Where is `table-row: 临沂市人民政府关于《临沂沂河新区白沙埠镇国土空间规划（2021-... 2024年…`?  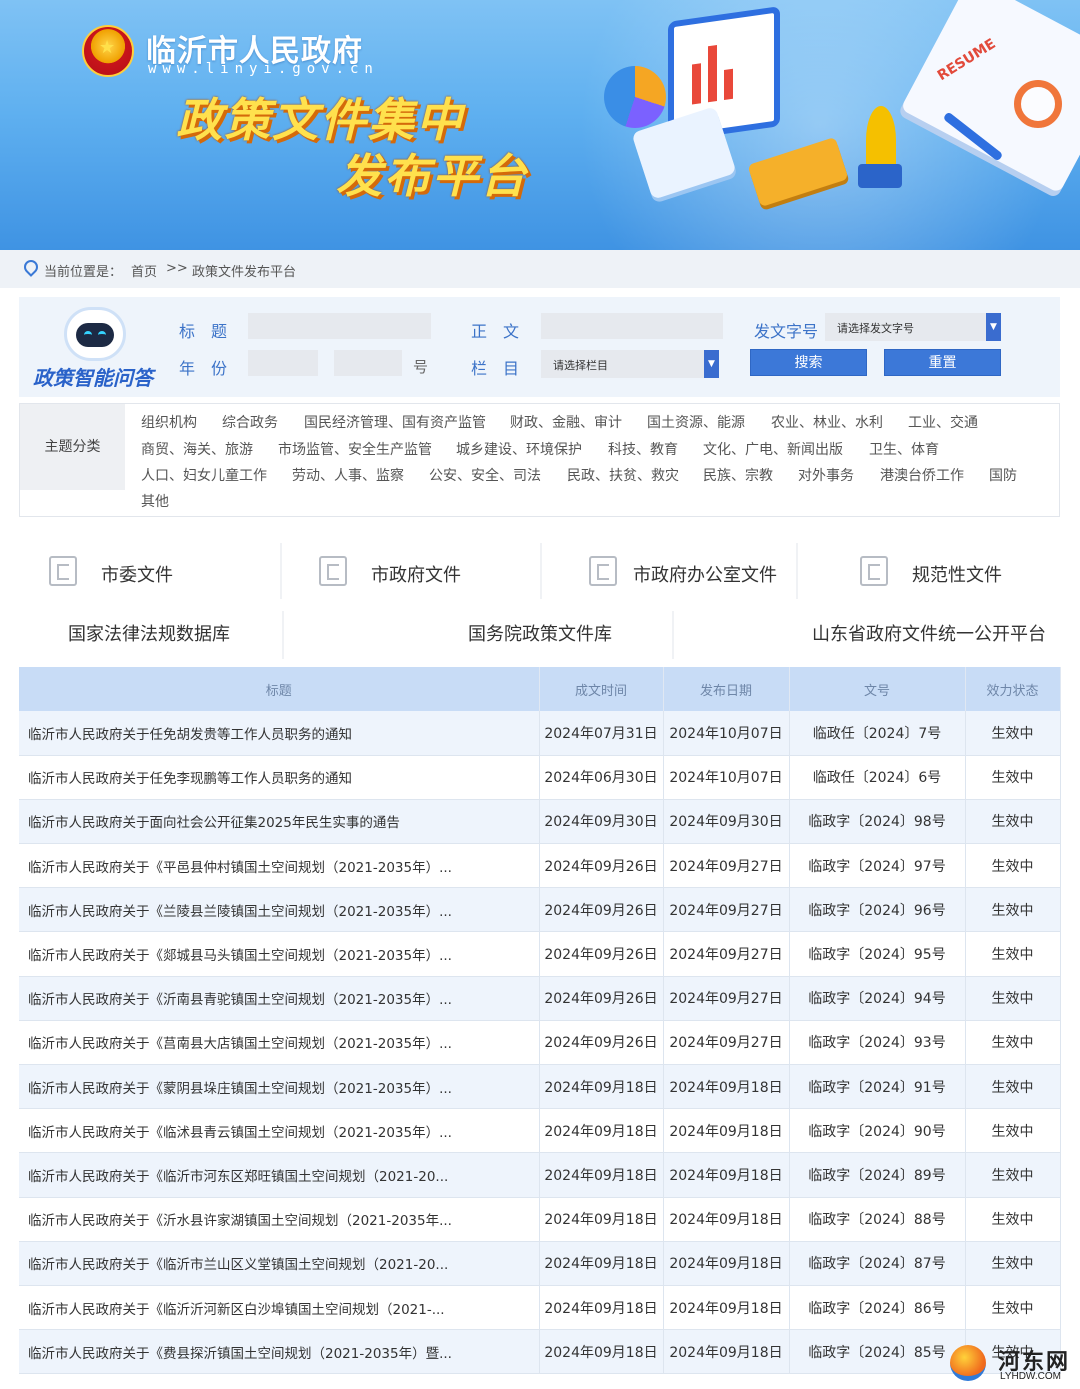 table-row: 临沂市人民政府关于《临沂沂河新区白沙埠镇国土空间规划（2021-... 2024年… is located at coordinates (540, 1308).